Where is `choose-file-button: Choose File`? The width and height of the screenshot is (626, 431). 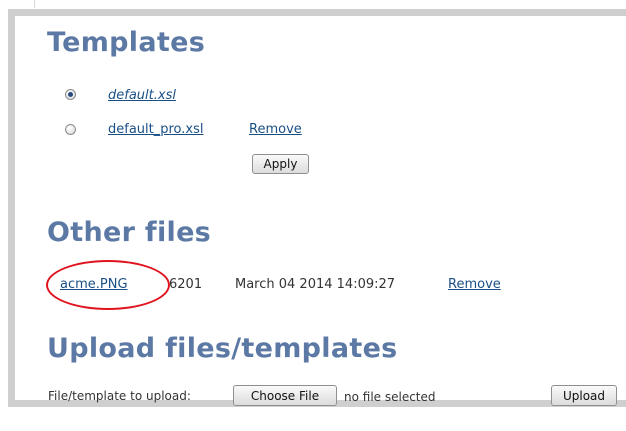
choose-file-button: Choose File is located at coordinates (285, 395).